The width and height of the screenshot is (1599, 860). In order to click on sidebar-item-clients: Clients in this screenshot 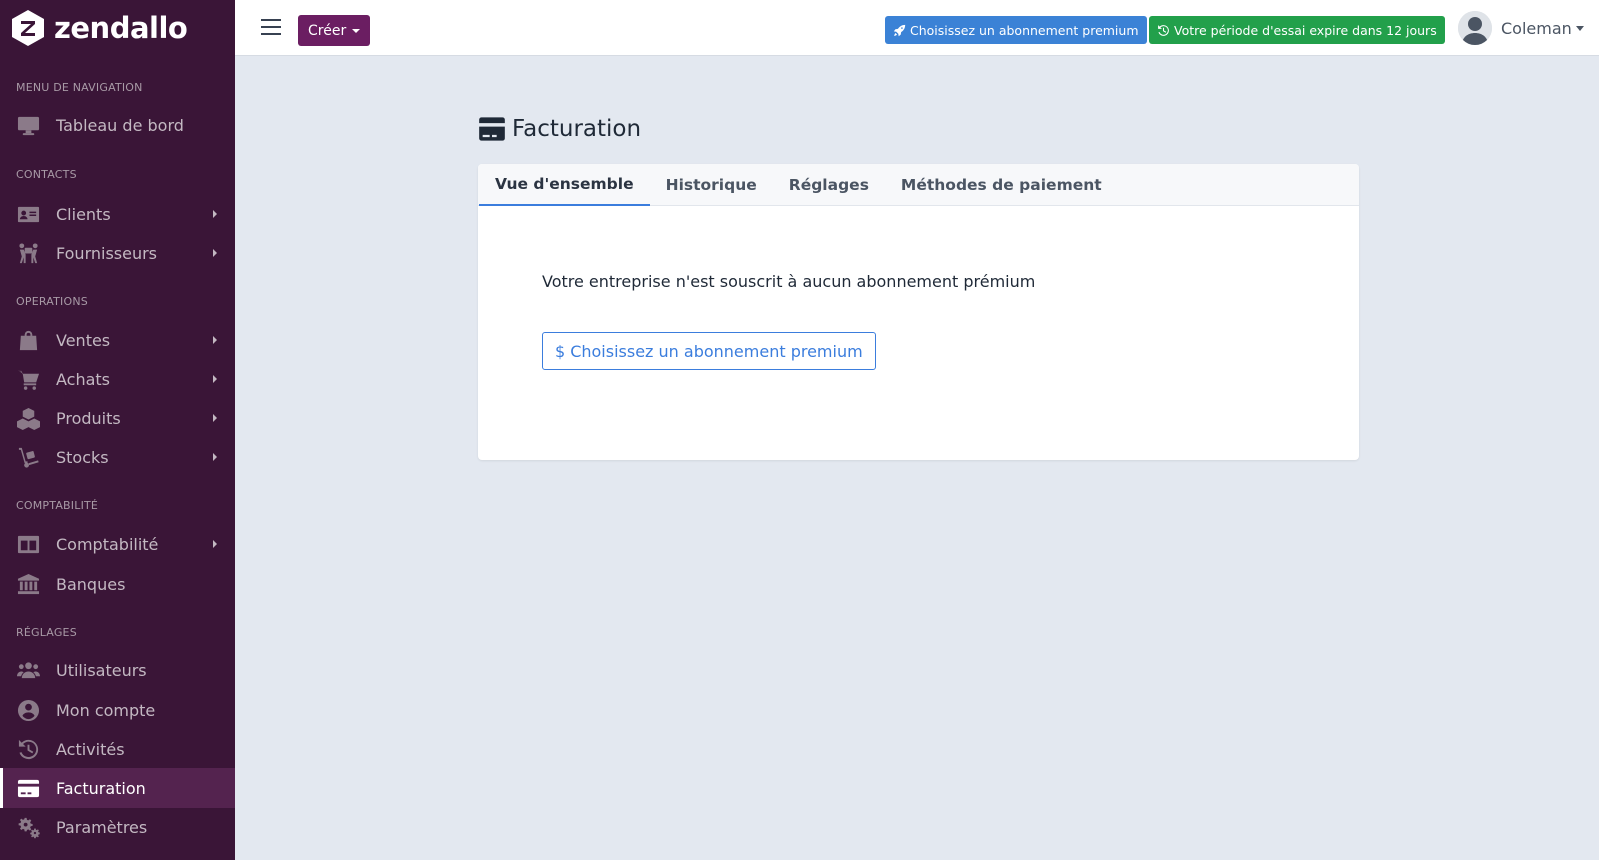, I will do `click(117, 214)`.